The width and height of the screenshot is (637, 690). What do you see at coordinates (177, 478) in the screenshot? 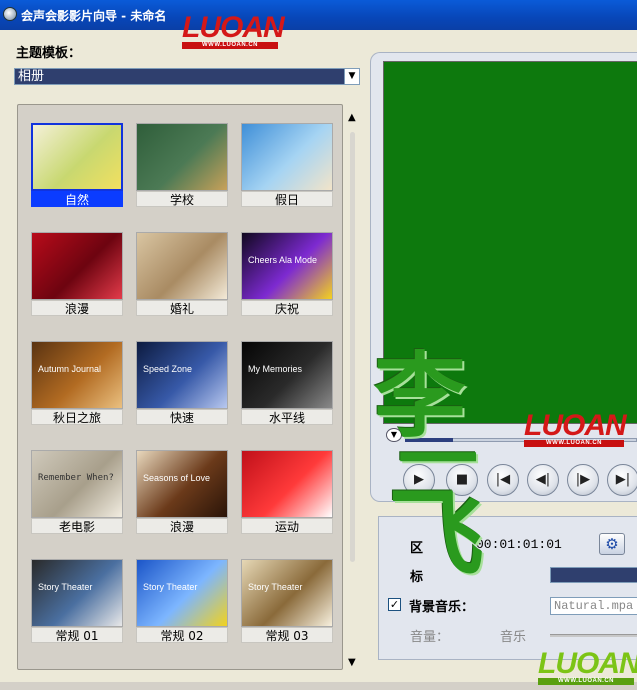
I see `template-thumbnail-text: Seasons of Love` at bounding box center [177, 478].